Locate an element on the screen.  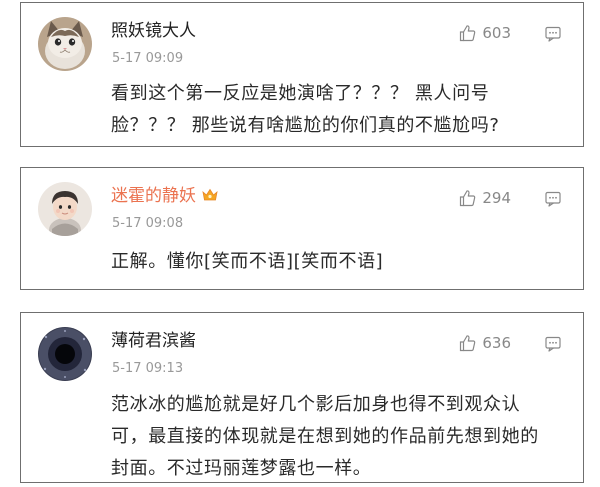
baby-avatar-image is located at coordinates (65, 209).